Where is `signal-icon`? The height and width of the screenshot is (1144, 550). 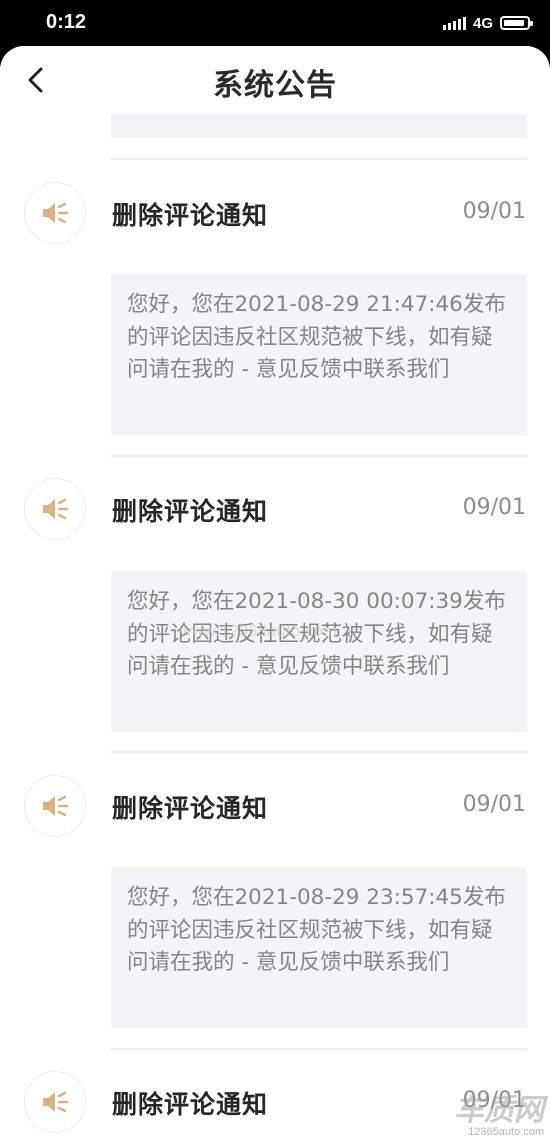 signal-icon is located at coordinates (454, 23).